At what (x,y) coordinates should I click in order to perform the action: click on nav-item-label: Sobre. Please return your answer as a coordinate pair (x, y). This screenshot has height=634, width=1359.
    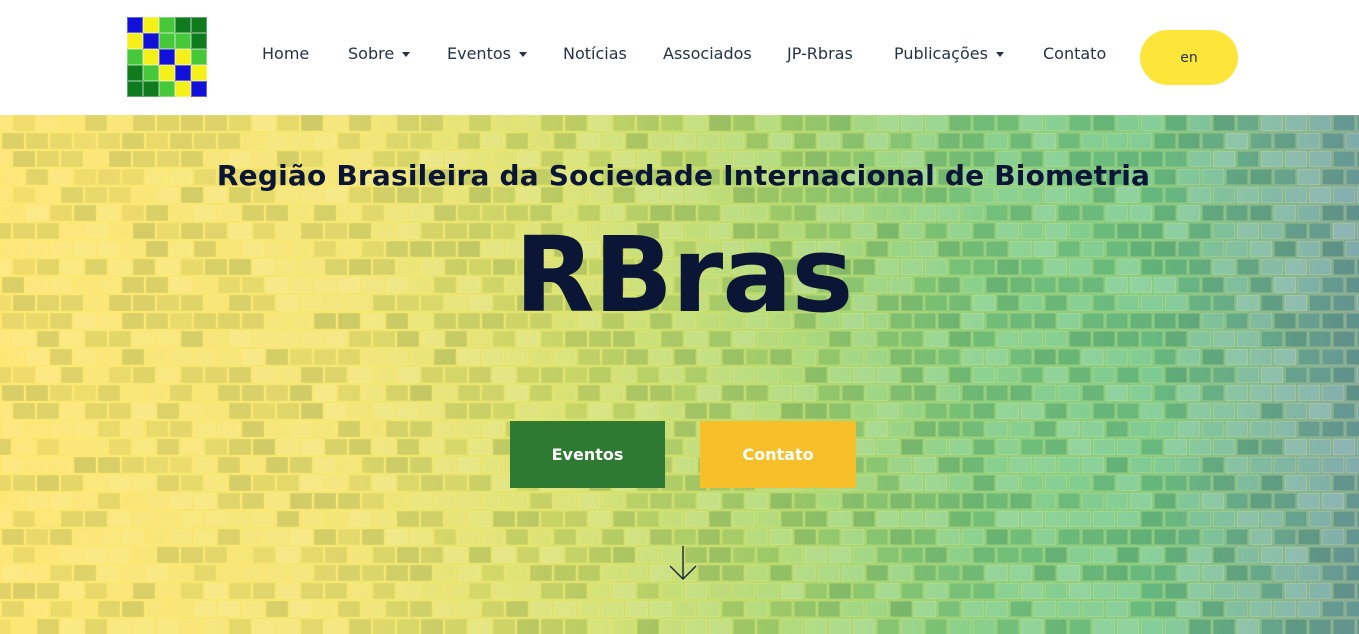
    Looking at the image, I should click on (371, 53).